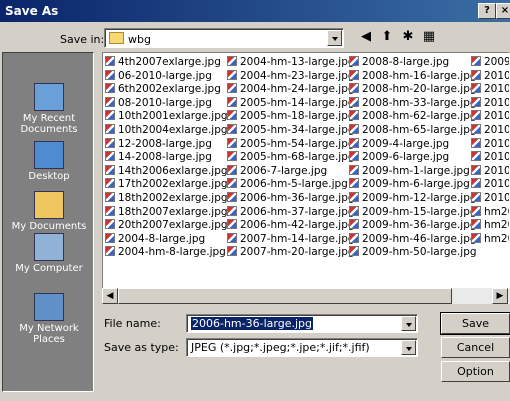  Describe the element at coordinates (49, 109) in the screenshot. I see `place-my-recent-documents: My Recent Documents` at that location.